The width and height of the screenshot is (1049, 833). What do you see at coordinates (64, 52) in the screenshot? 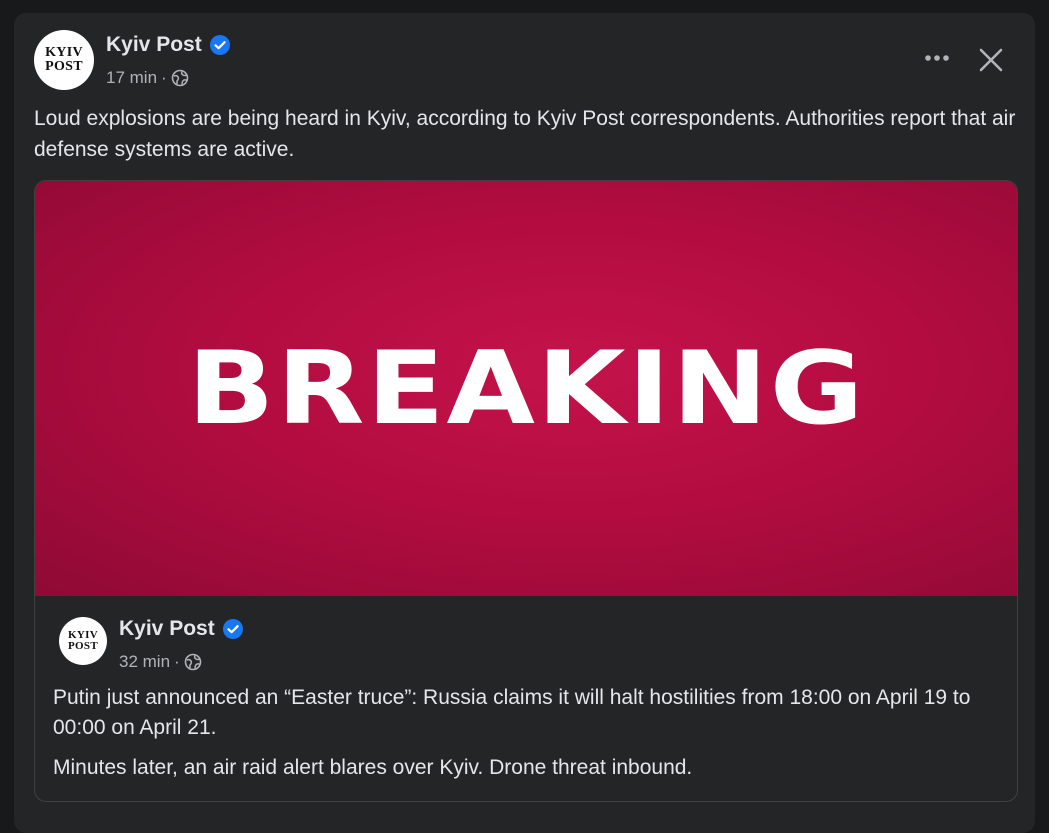
I see `avatar-text-line1: KYIV` at bounding box center [64, 52].